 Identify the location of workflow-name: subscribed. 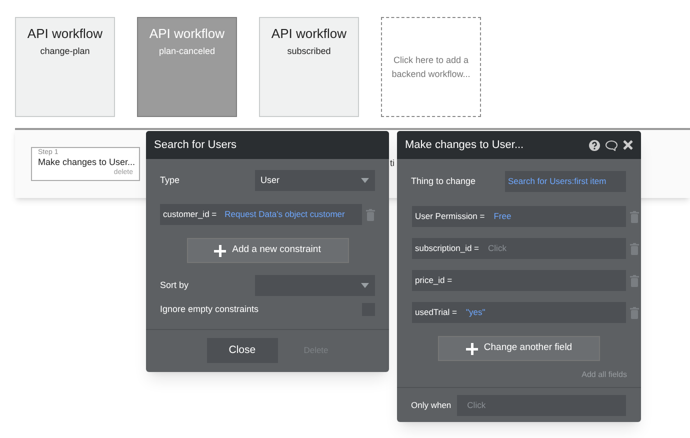
(309, 51).